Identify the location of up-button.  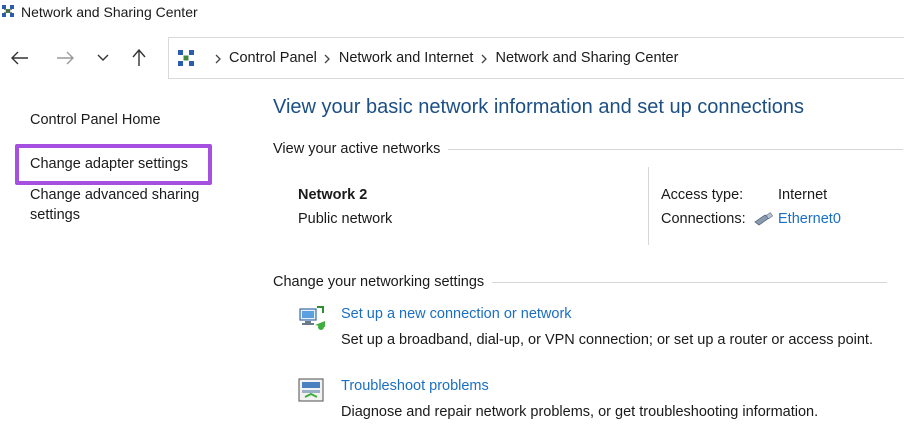
(139, 58).